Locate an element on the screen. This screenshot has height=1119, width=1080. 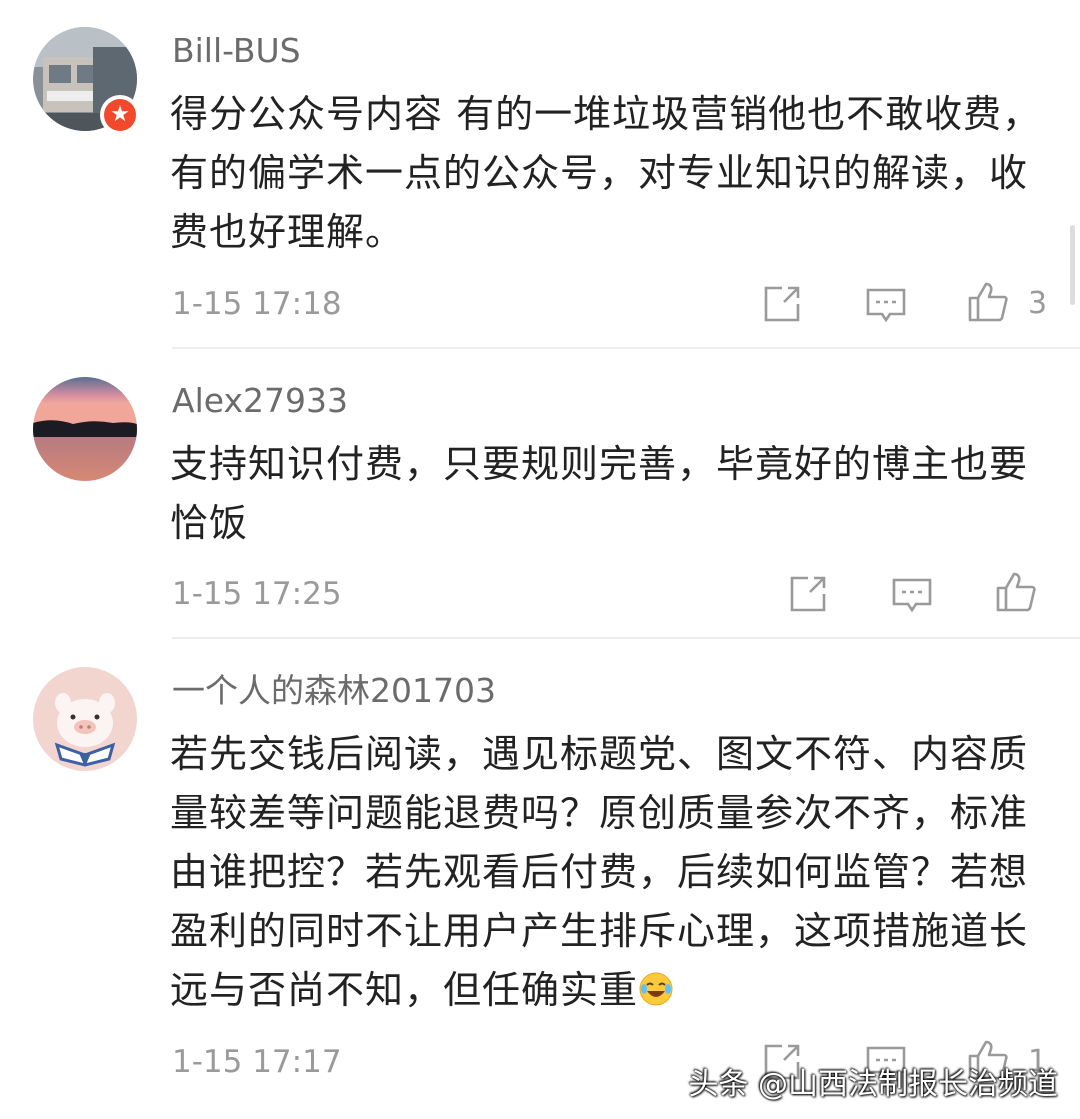
like-count: 3 is located at coordinates (1038, 303).